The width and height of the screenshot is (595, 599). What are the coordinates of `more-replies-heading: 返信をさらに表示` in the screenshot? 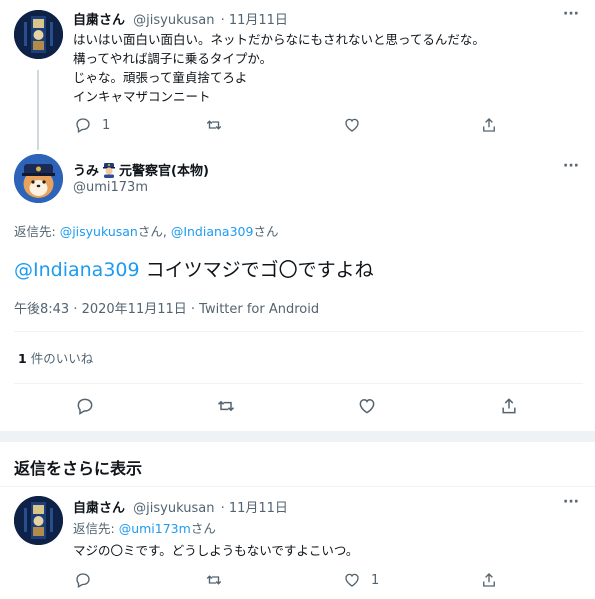 It's located at (78, 468).